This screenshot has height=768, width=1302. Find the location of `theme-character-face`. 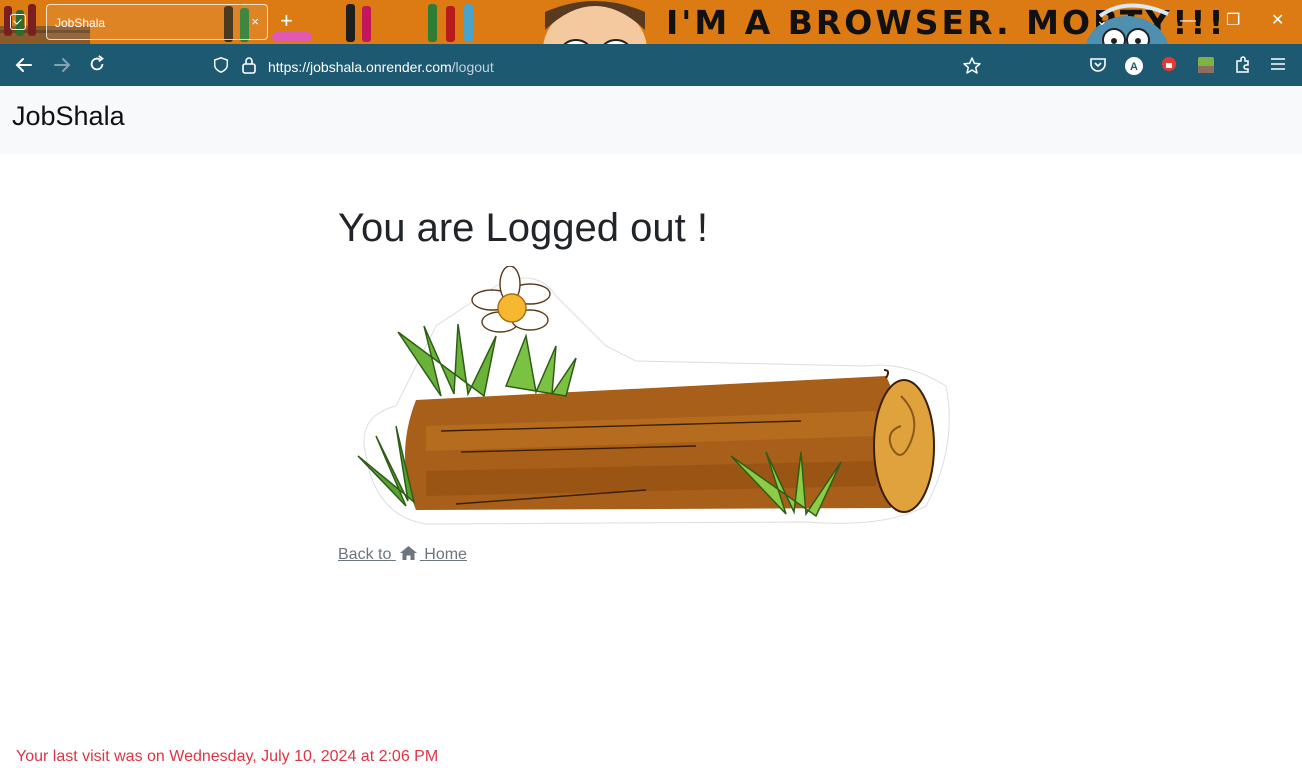

theme-character-face is located at coordinates (595, 22).